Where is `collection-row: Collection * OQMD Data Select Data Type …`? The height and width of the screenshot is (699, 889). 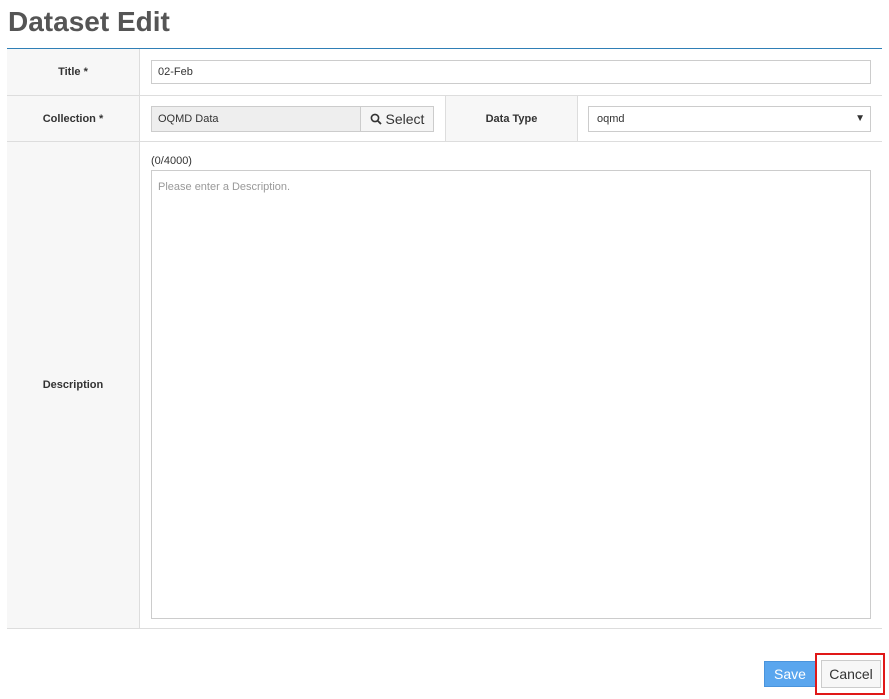 collection-row: Collection * OQMD Data Select Data Type … is located at coordinates (444, 119).